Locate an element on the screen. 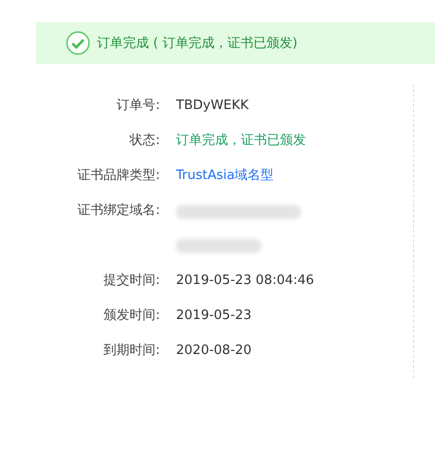 The width and height of the screenshot is (435, 457). field-label: 颁发时间: is located at coordinates (131, 316).